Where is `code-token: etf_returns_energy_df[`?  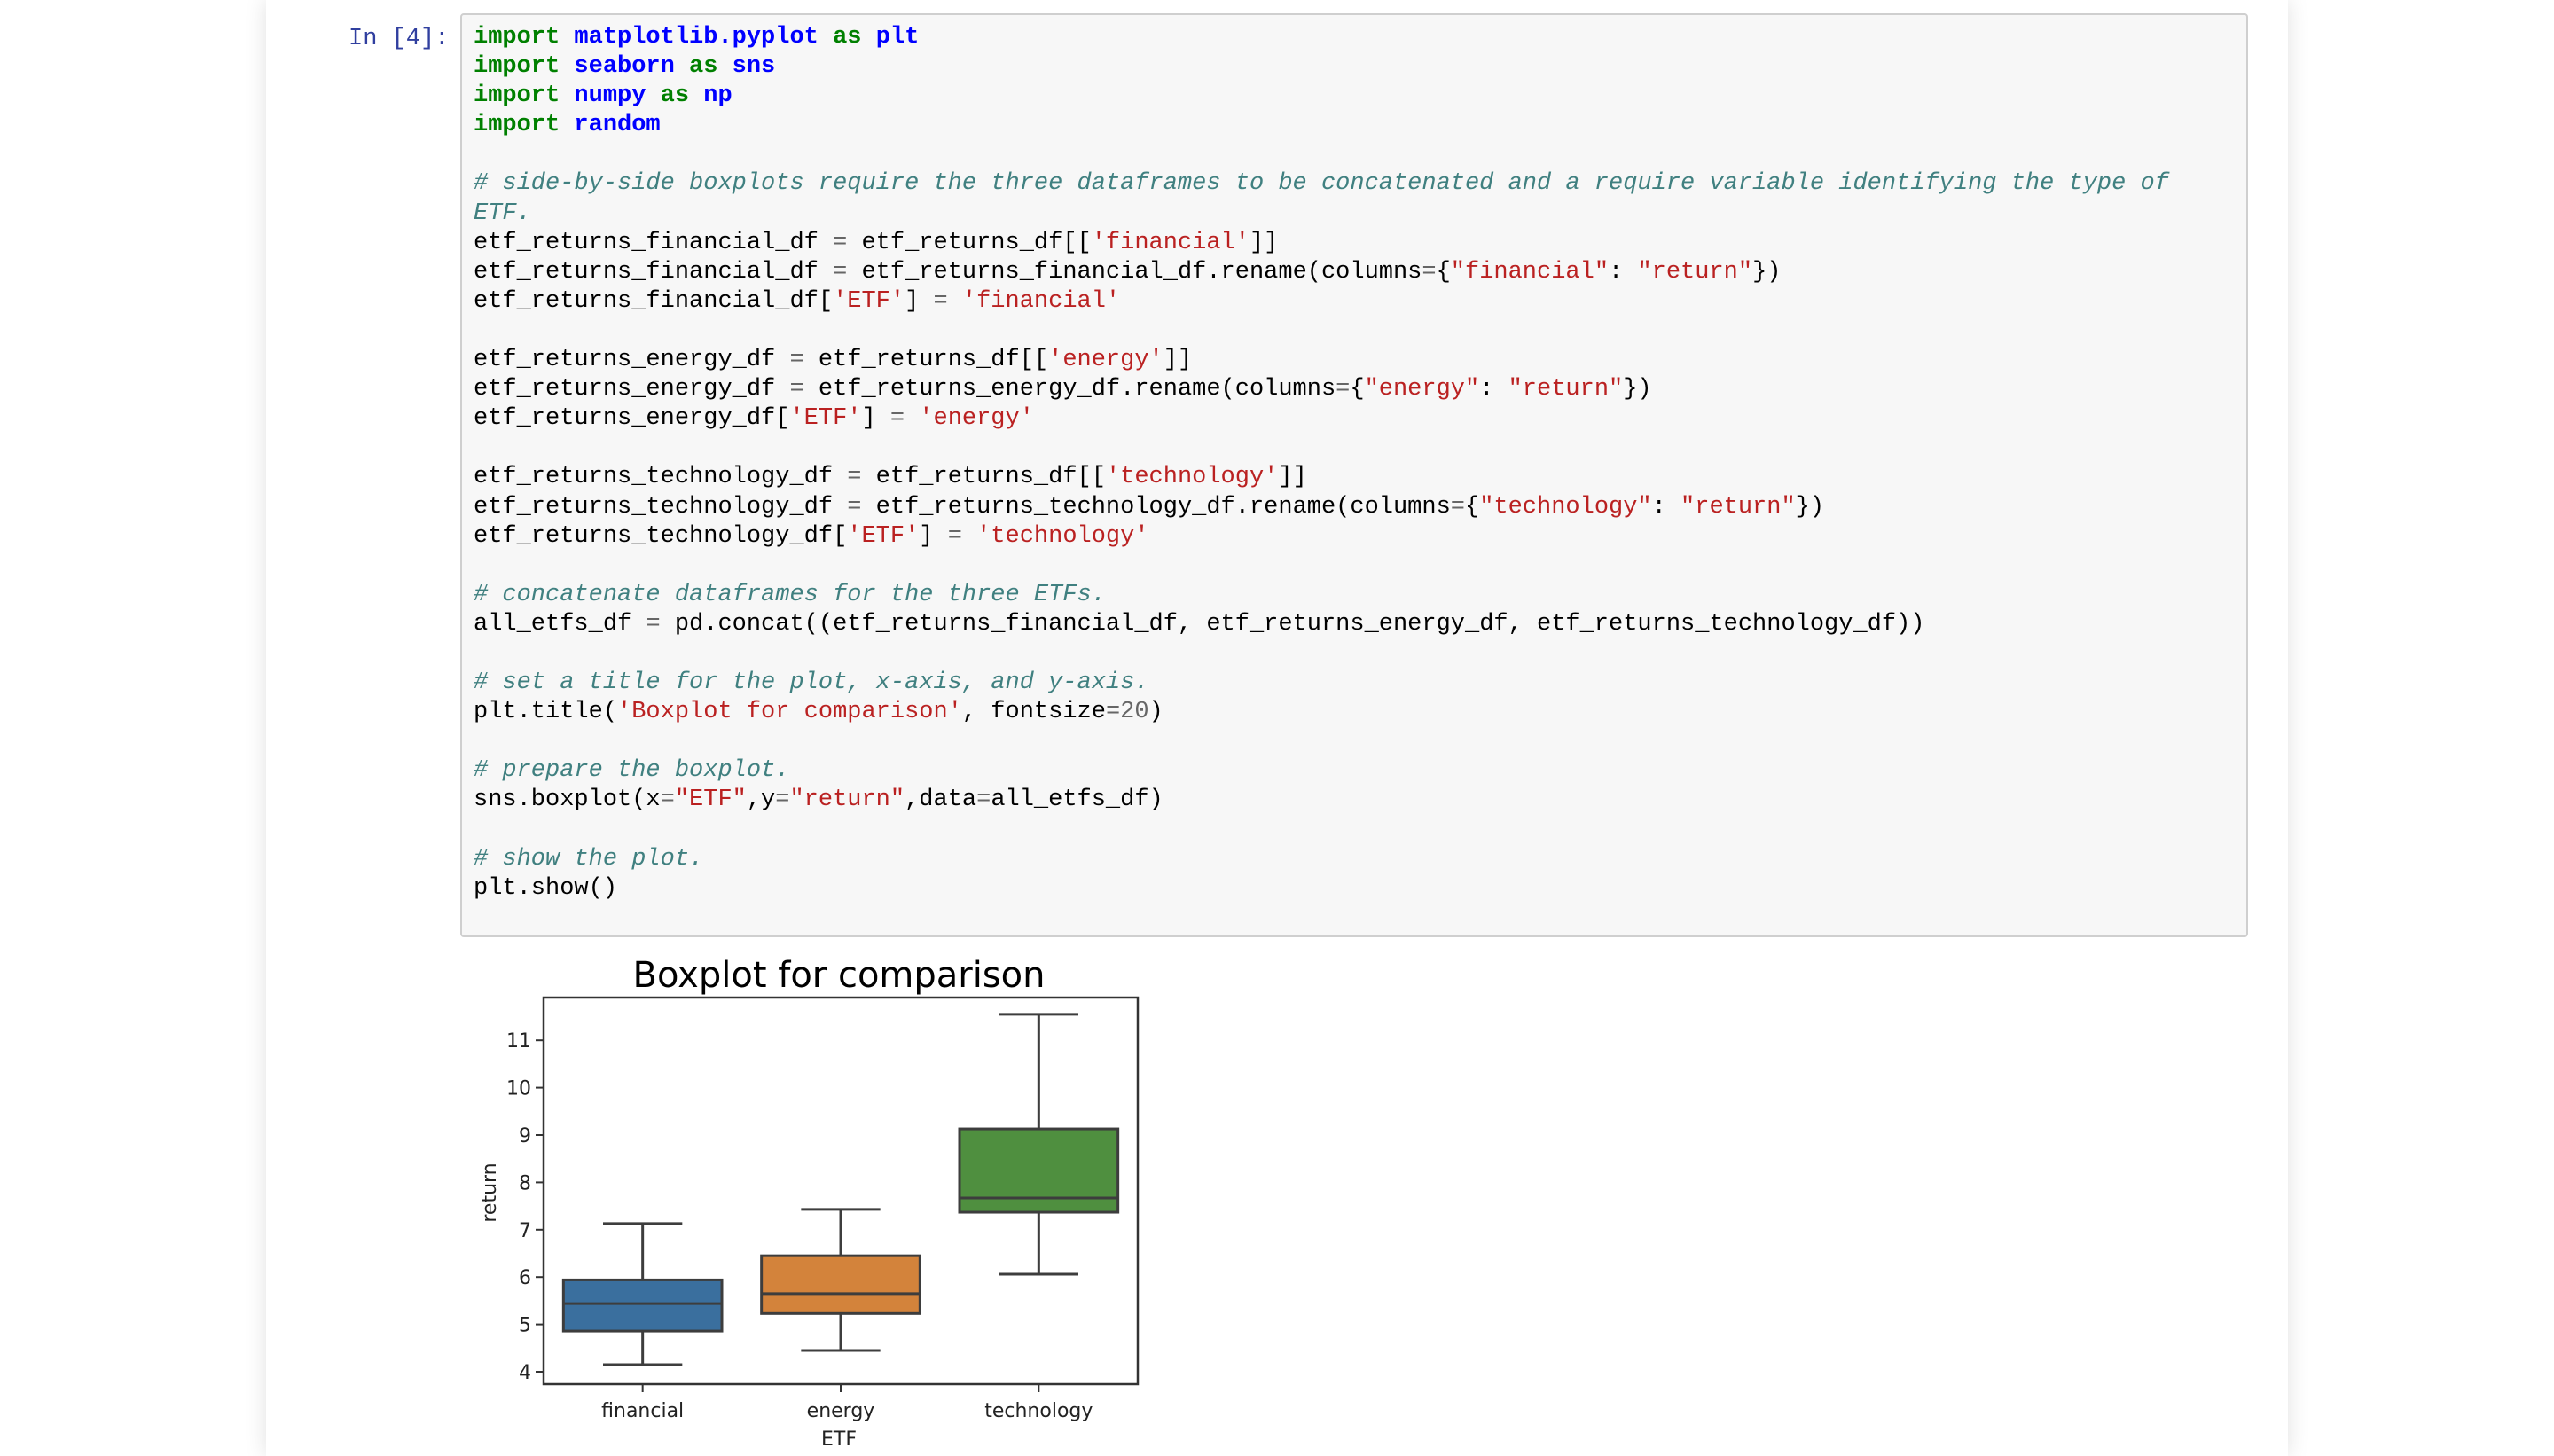
code-token: etf_returns_energy_df[ is located at coordinates (632, 419).